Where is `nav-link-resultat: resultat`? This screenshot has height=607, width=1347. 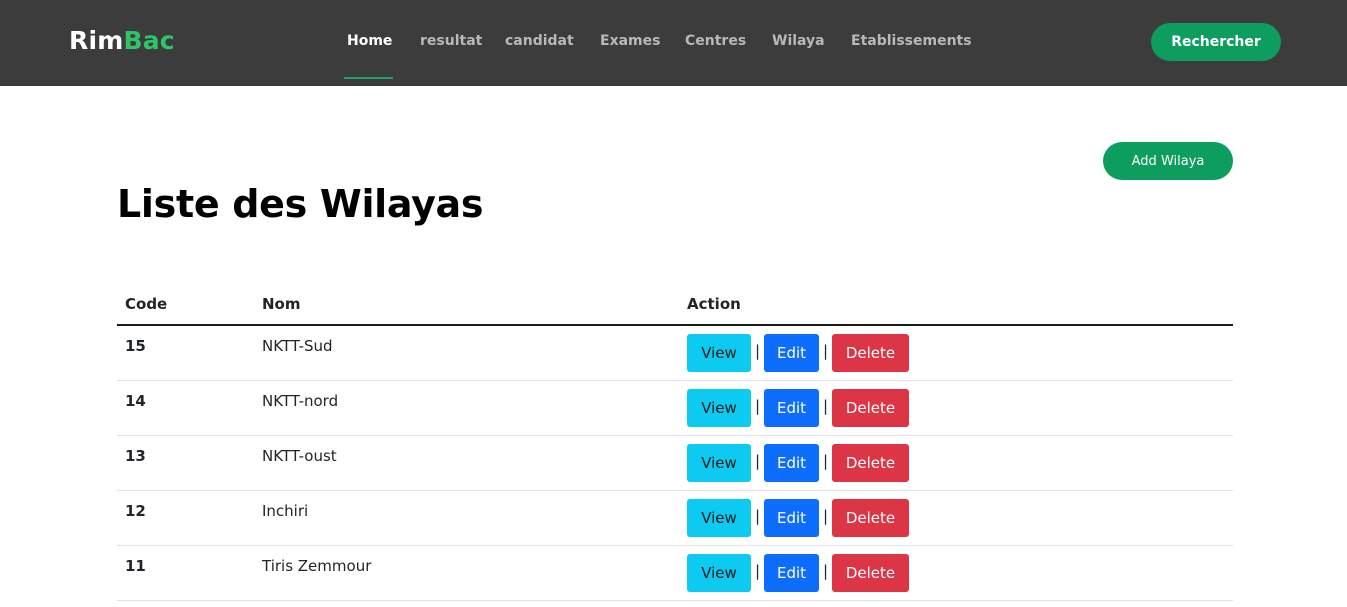
nav-link-resultat: resultat is located at coordinates (451, 41).